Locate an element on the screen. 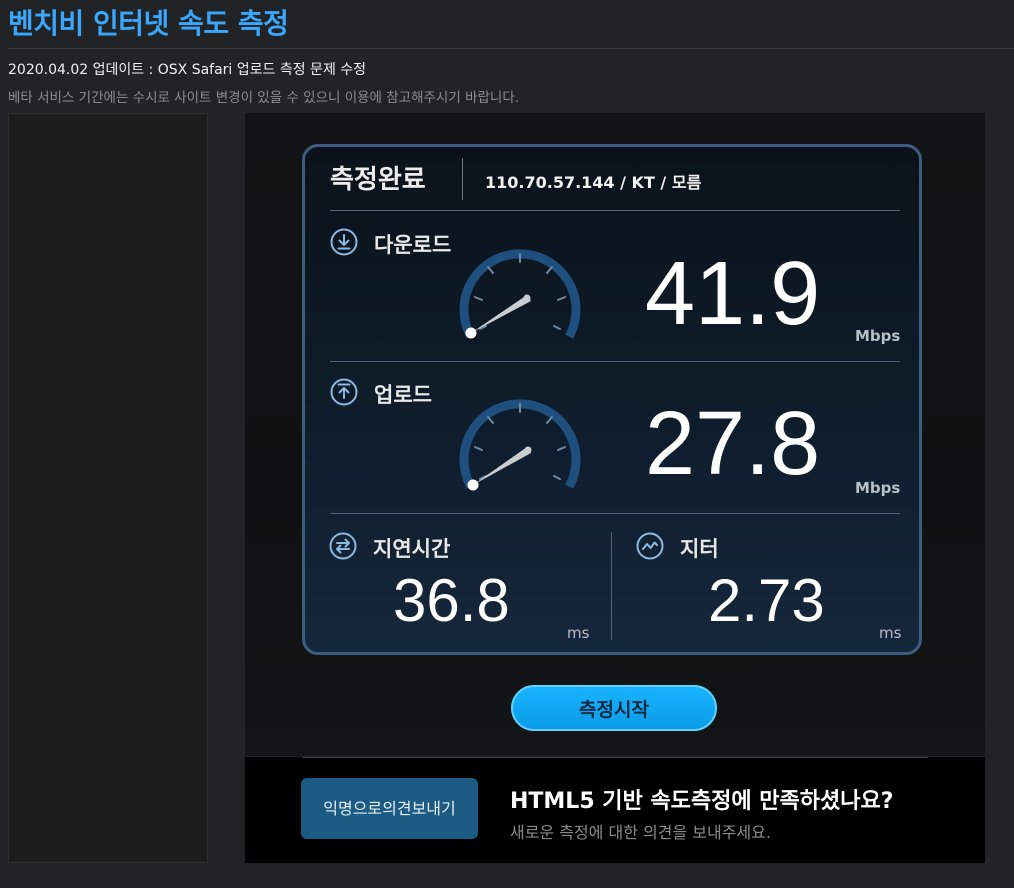  feedback-subtitle: 새로운 측정에 대한 의견을 보내주세요. is located at coordinates (640, 832).